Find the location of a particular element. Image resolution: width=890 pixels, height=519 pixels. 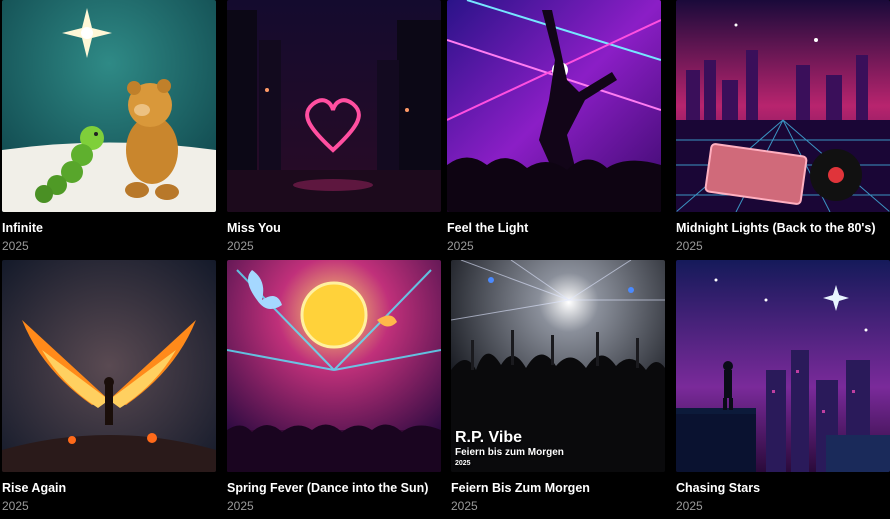

album-title: Spring Fever (Dance into the Sun) is located at coordinates (334, 488).